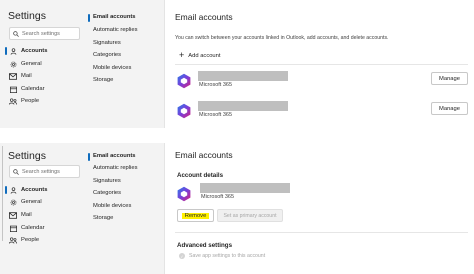 Image resolution: width=474 pixels, height=274 pixels. I want to click on remove-button-label: Remove, so click(195, 215).